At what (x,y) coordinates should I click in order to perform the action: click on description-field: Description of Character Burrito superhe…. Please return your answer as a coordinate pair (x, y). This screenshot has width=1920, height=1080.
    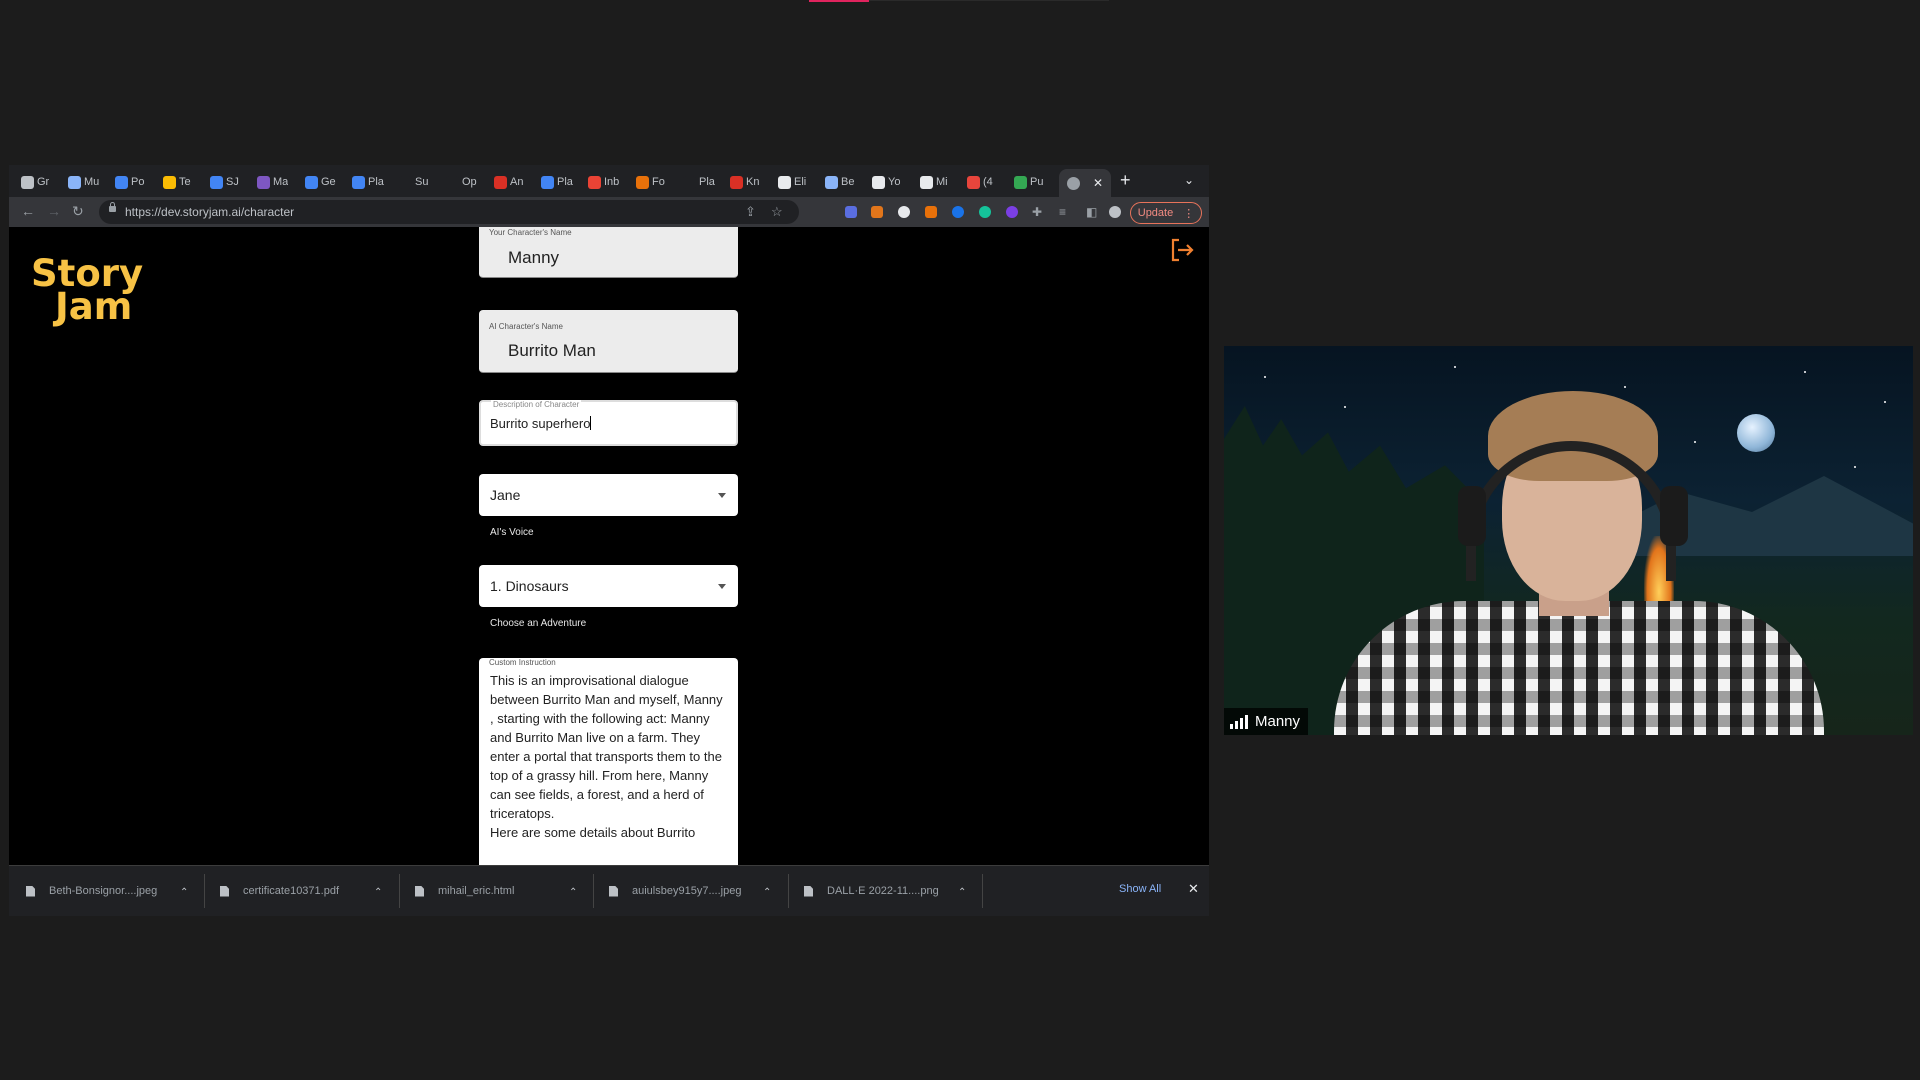
    Looking at the image, I should click on (608, 423).